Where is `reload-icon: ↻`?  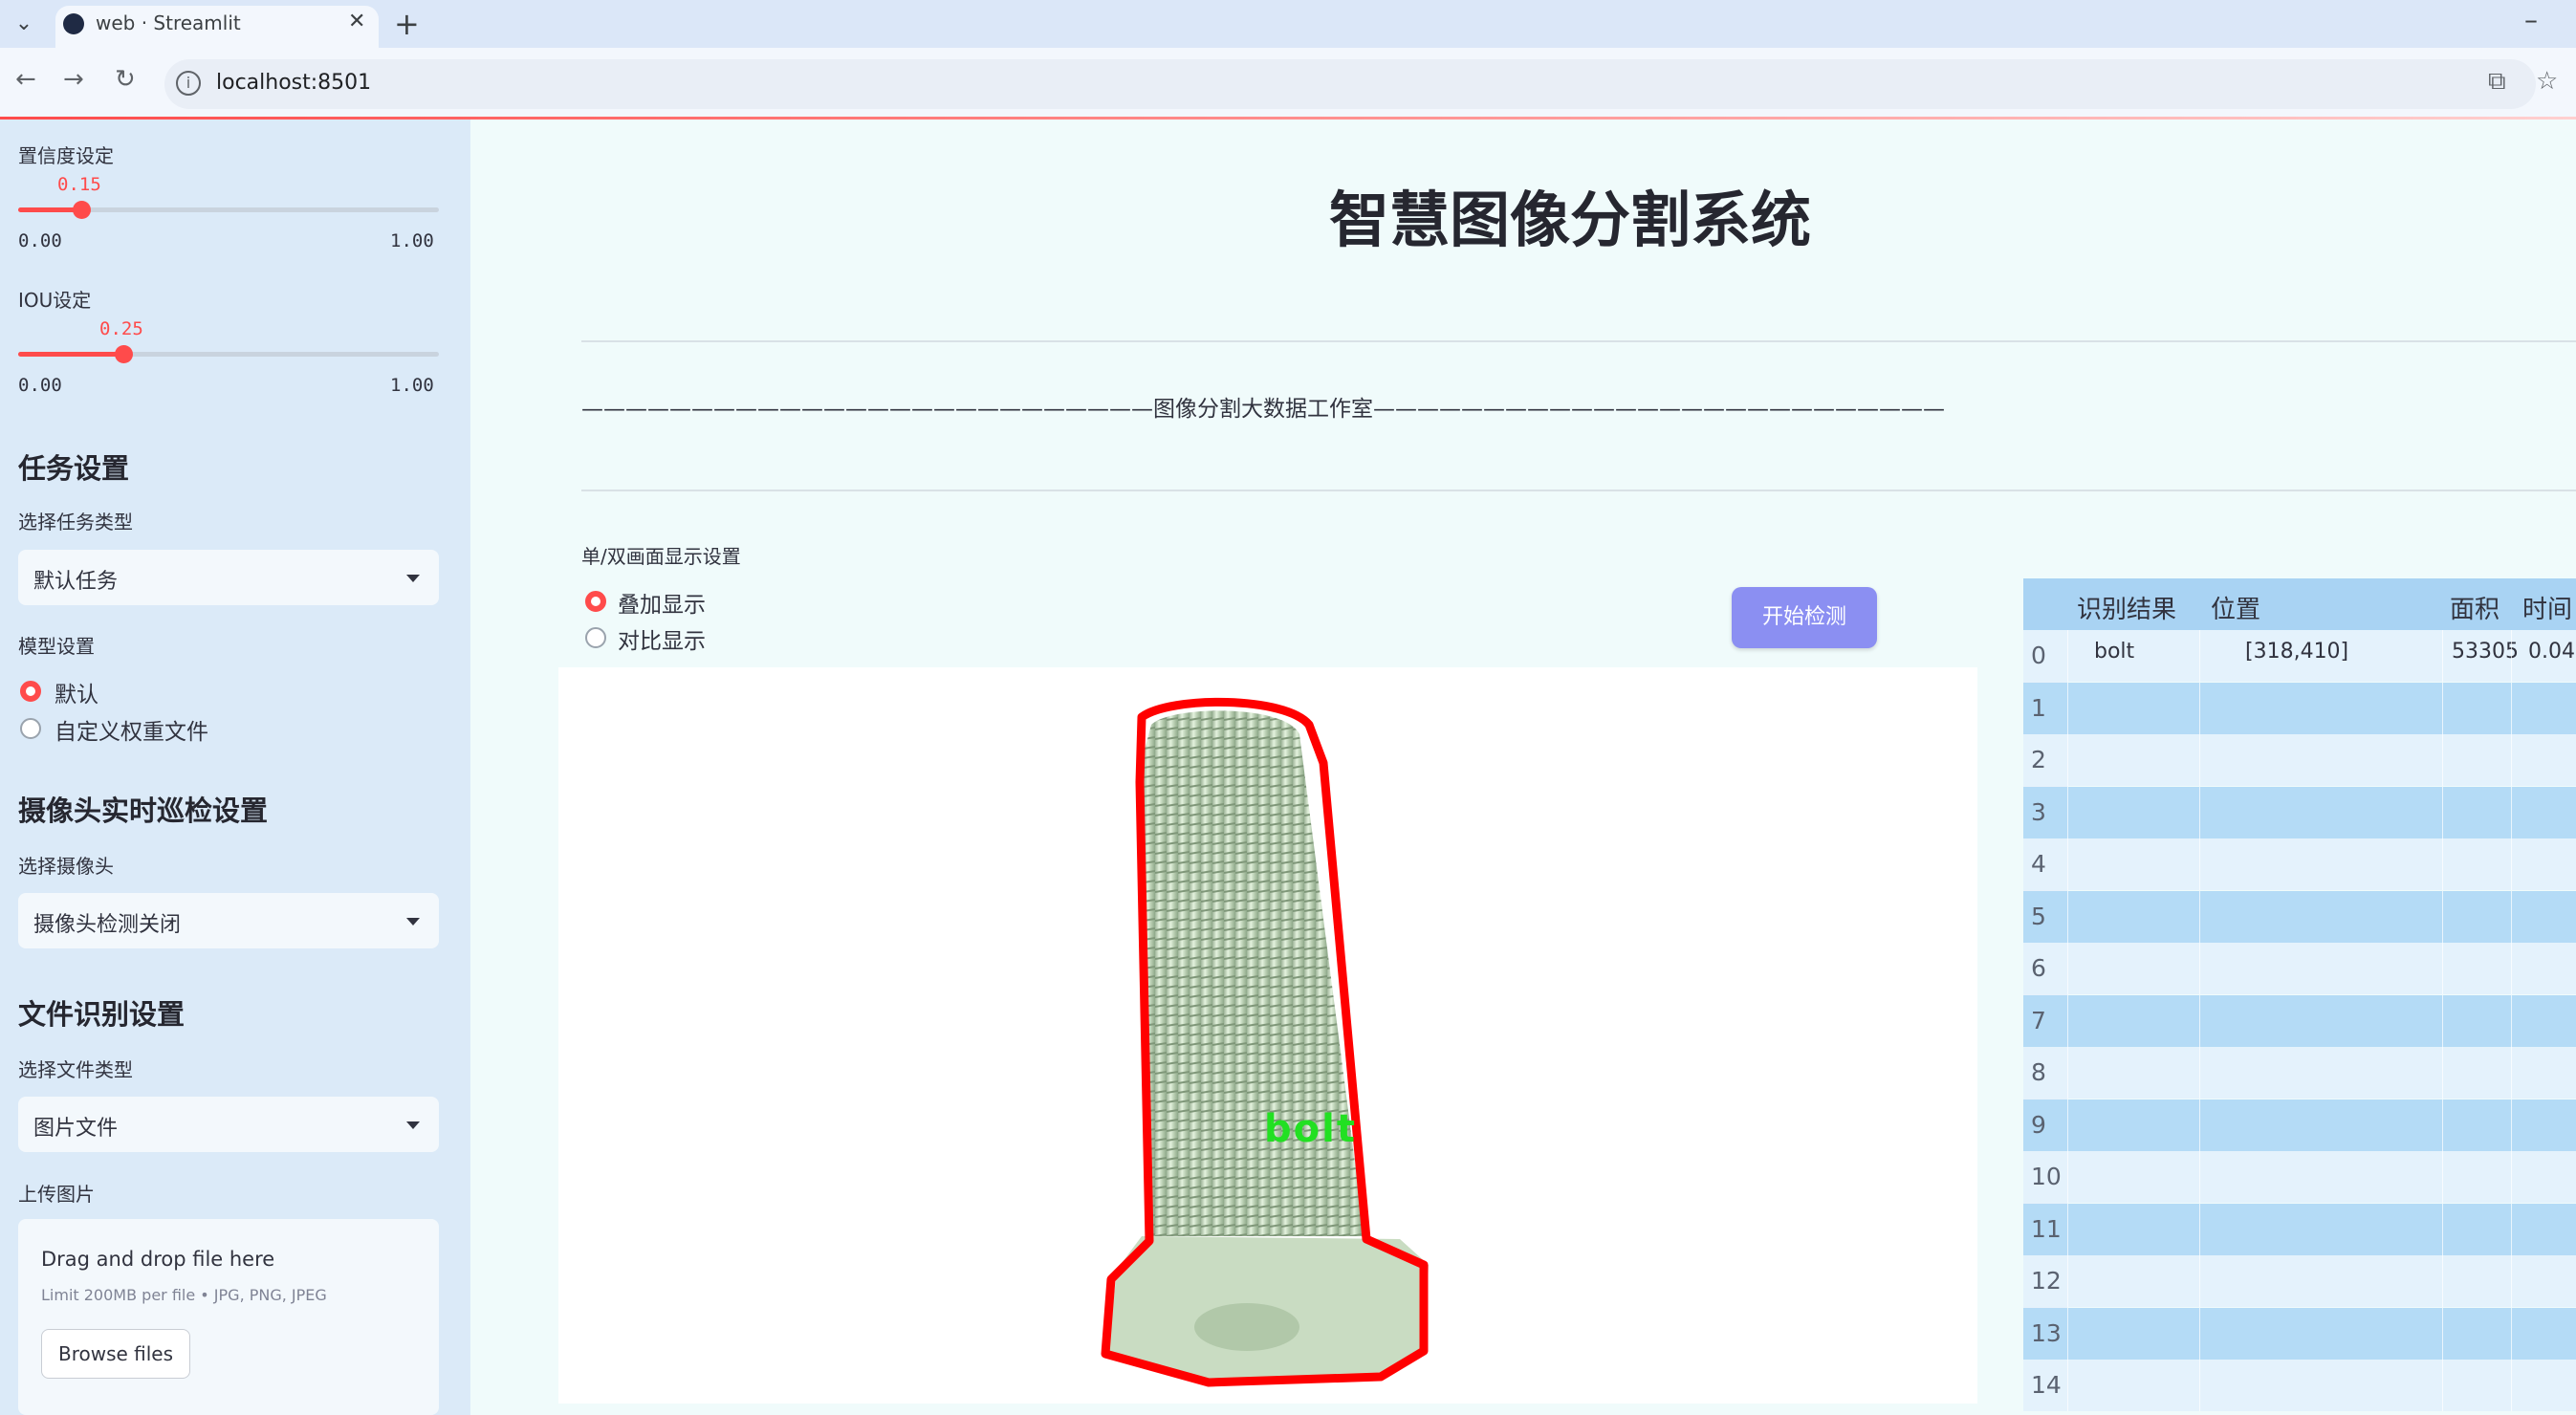 reload-icon: ↻ is located at coordinates (125, 79).